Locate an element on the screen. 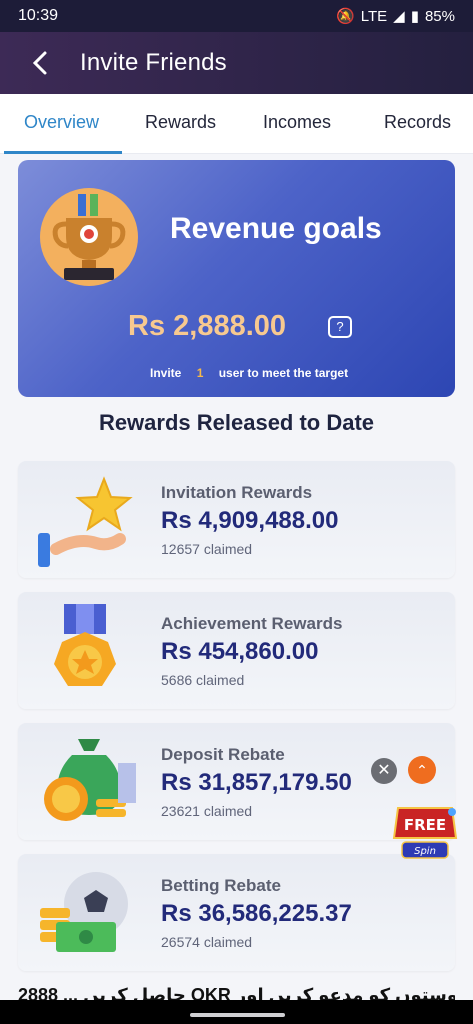 The width and height of the screenshot is (473, 1024). app-bar: Invite Friends is located at coordinates (236, 63).